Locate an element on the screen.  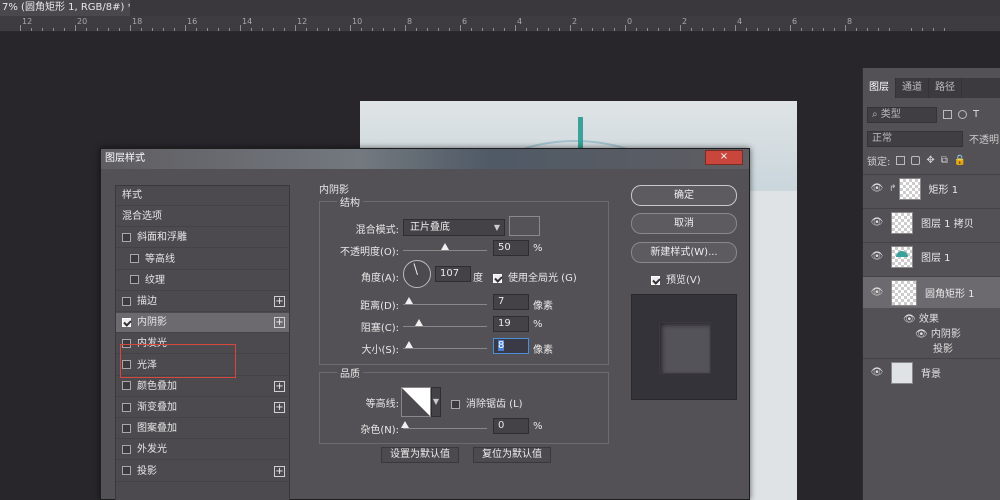
antialias-checkbox is located at coordinates (455, 404).